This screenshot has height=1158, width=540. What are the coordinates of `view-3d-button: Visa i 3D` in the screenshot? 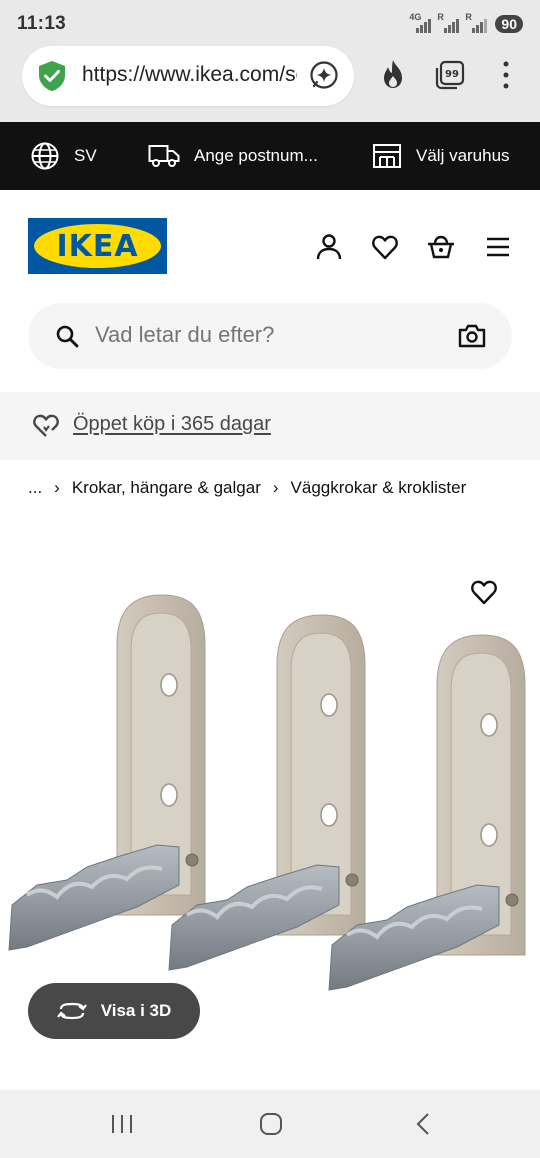 It's located at (114, 1011).